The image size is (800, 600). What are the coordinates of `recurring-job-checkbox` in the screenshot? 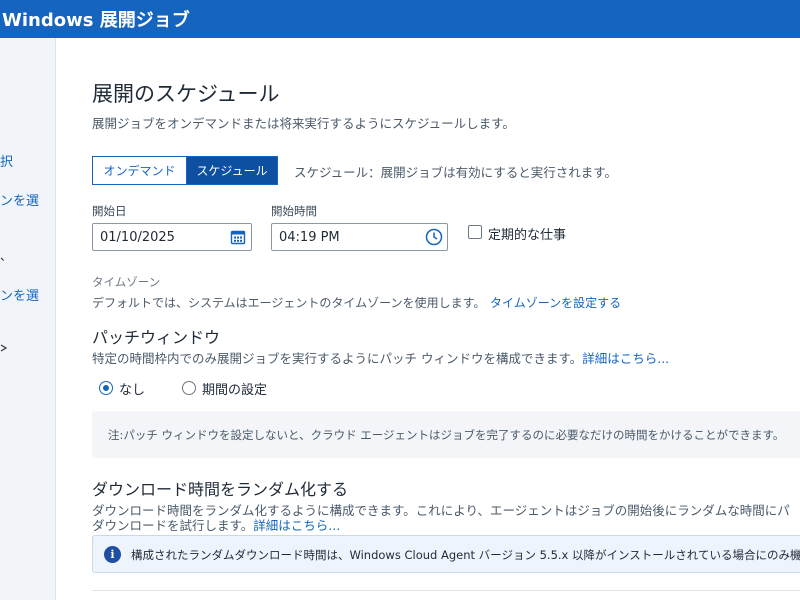 It's located at (475, 232).